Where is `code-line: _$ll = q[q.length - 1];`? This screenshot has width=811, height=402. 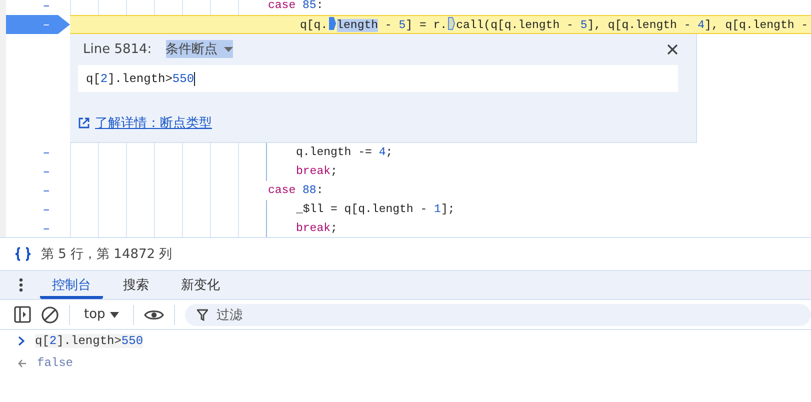
code-line: _$ll = q[q.length - 1]; is located at coordinates (375, 209).